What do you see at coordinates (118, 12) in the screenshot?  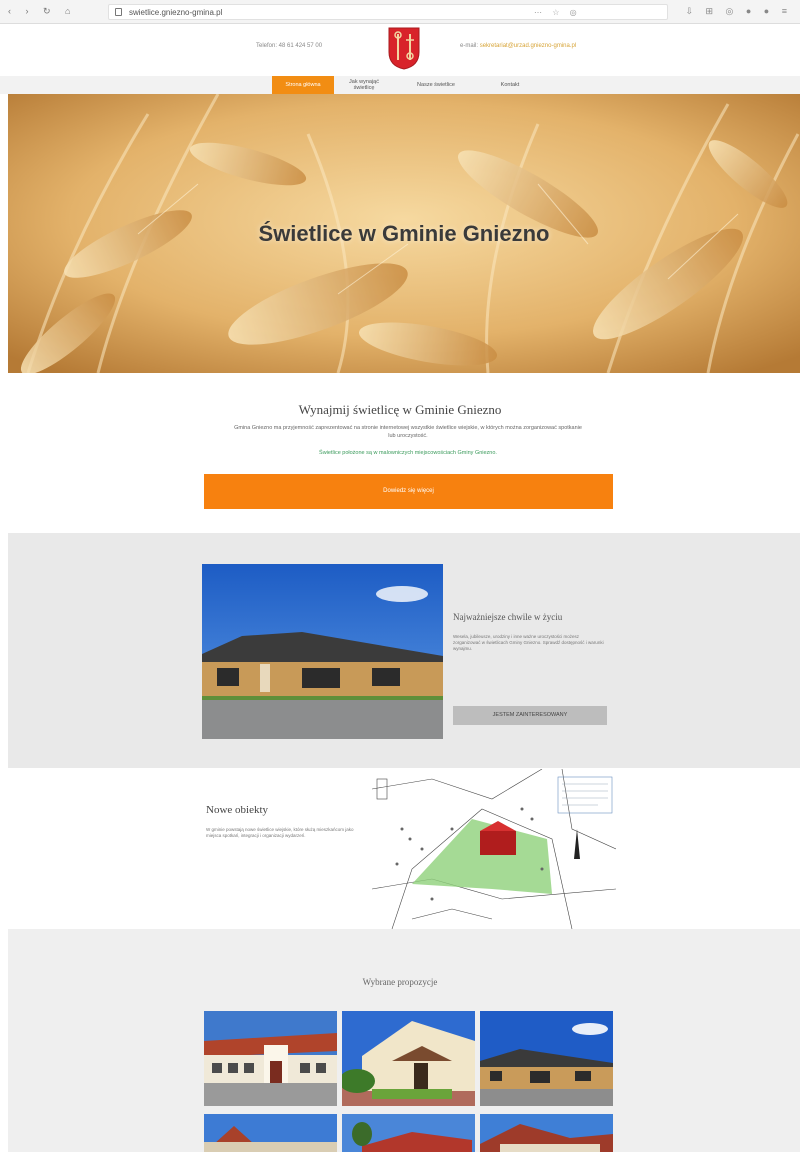 I see `lock-icon` at bounding box center [118, 12].